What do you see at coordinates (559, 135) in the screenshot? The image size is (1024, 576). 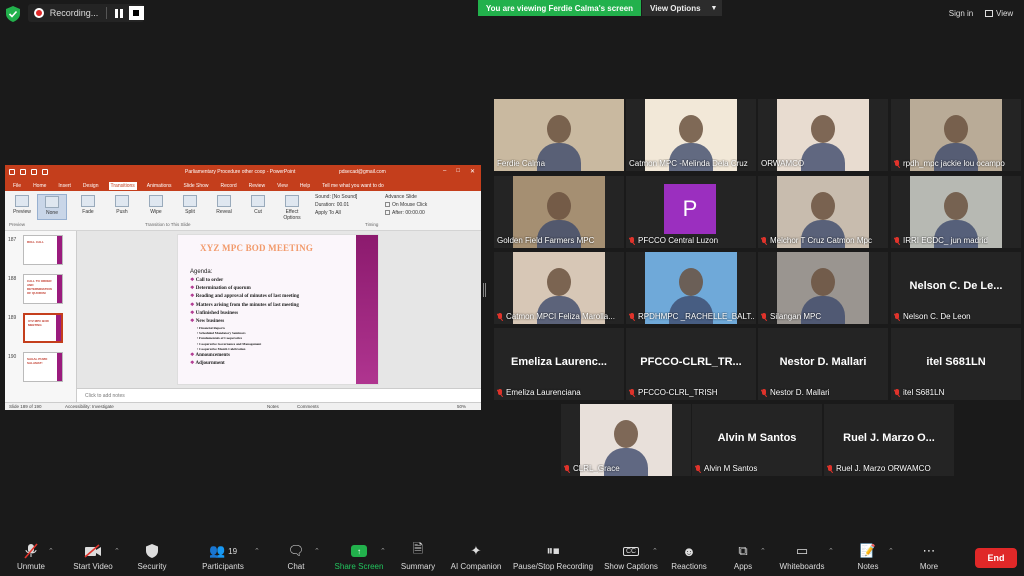 I see `participant-tile: Ferdie Calma` at bounding box center [559, 135].